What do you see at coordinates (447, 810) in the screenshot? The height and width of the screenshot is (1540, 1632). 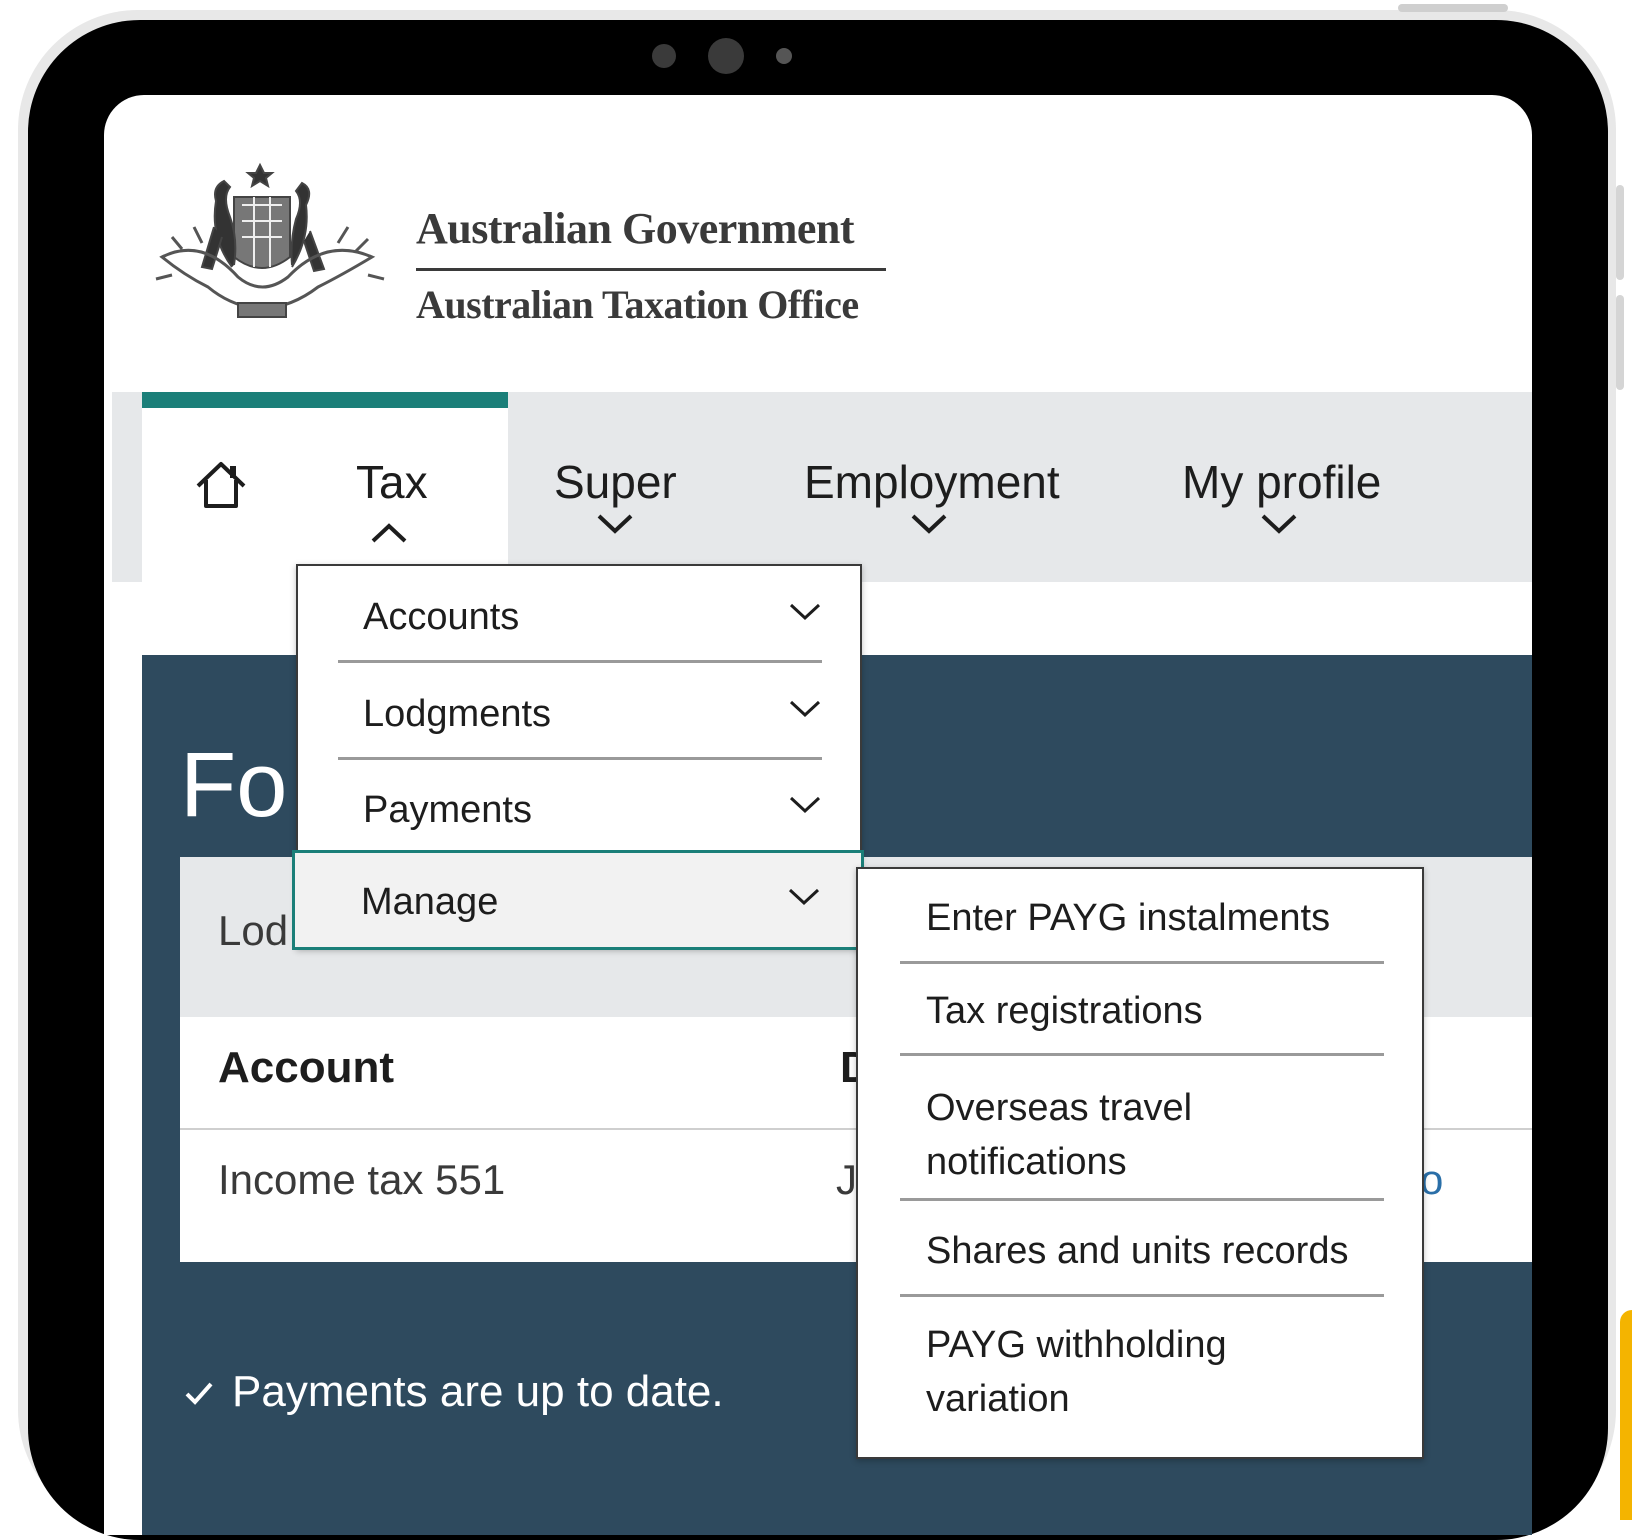 I see `menu-item-label: Payments` at bounding box center [447, 810].